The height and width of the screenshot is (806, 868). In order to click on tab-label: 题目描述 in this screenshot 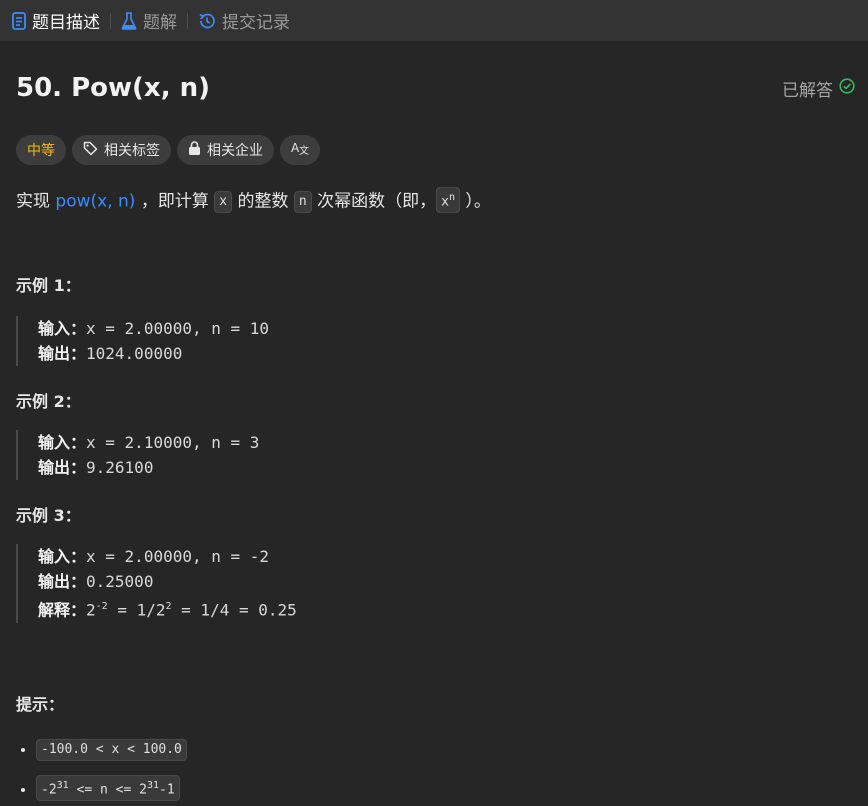, I will do `click(66, 23)`.